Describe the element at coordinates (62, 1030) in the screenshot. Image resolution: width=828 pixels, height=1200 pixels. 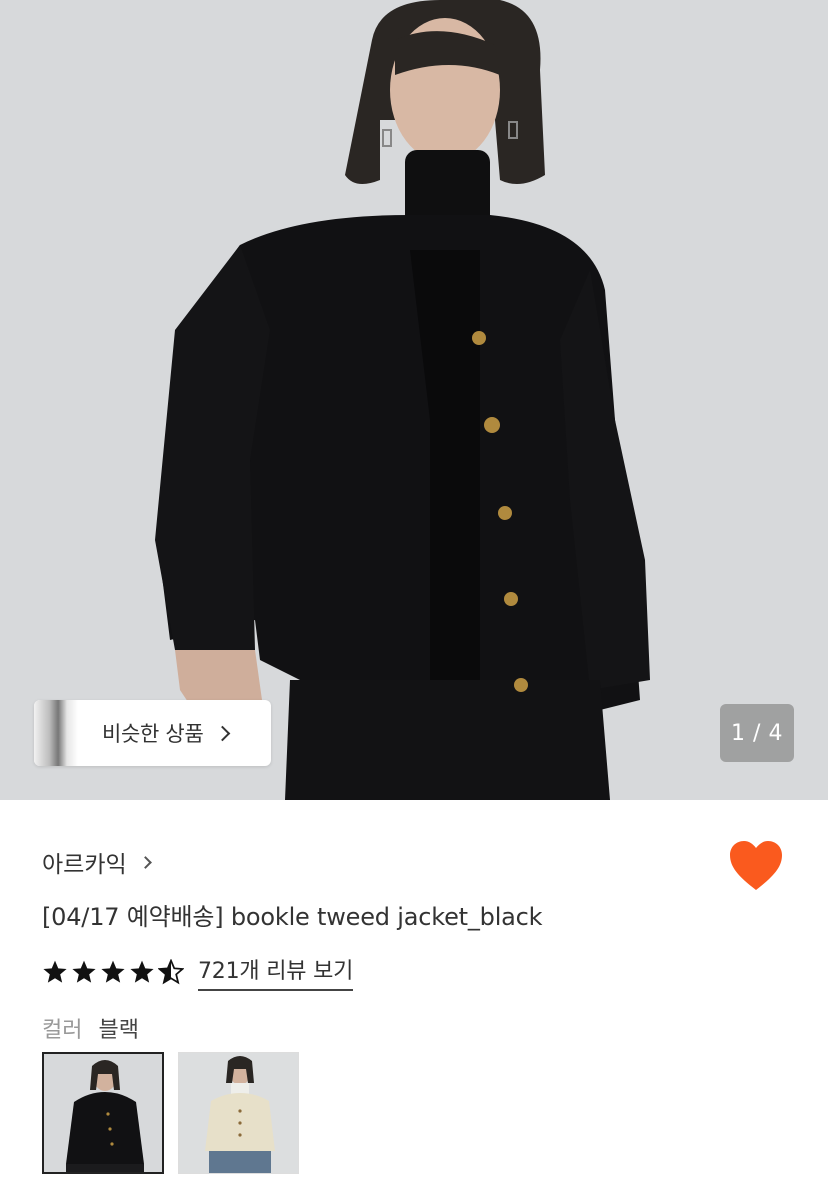
I see `color-label: 컬러` at that location.